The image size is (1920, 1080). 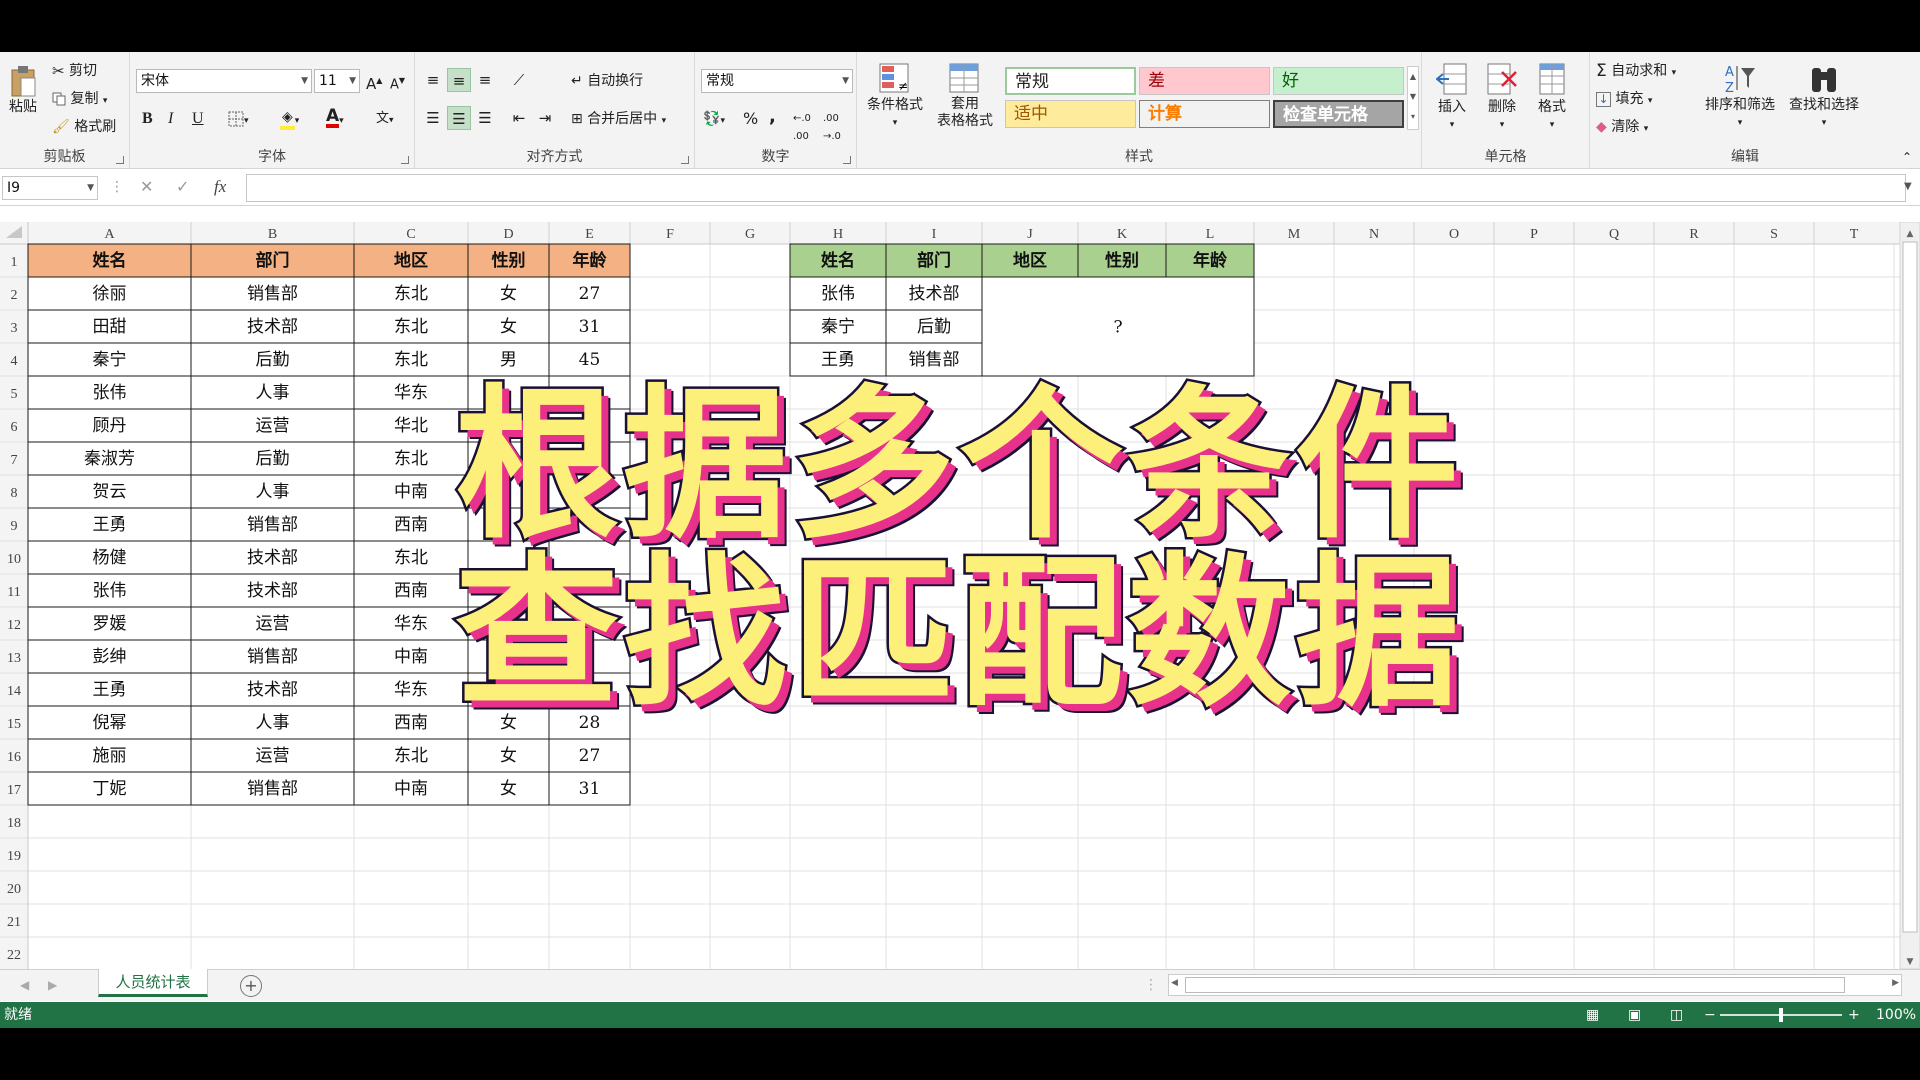 I want to click on bold-button: B, so click(x=147, y=119).